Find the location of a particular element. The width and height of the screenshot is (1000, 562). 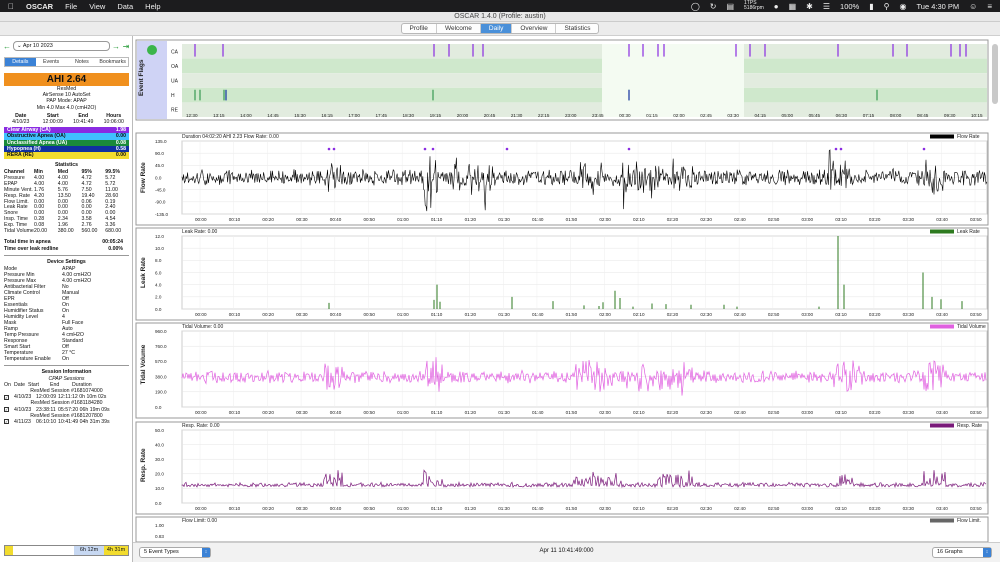

flow-time-tick: 03:30 is located at coordinates (909, 219).